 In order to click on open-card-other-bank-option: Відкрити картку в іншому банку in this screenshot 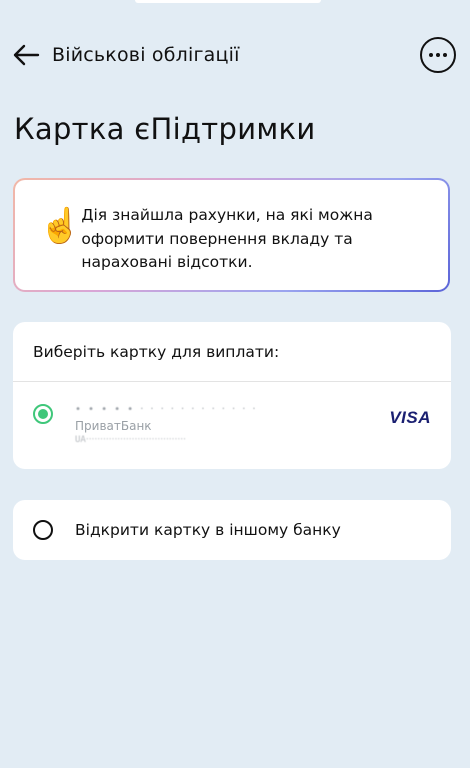, I will do `click(232, 530)`.